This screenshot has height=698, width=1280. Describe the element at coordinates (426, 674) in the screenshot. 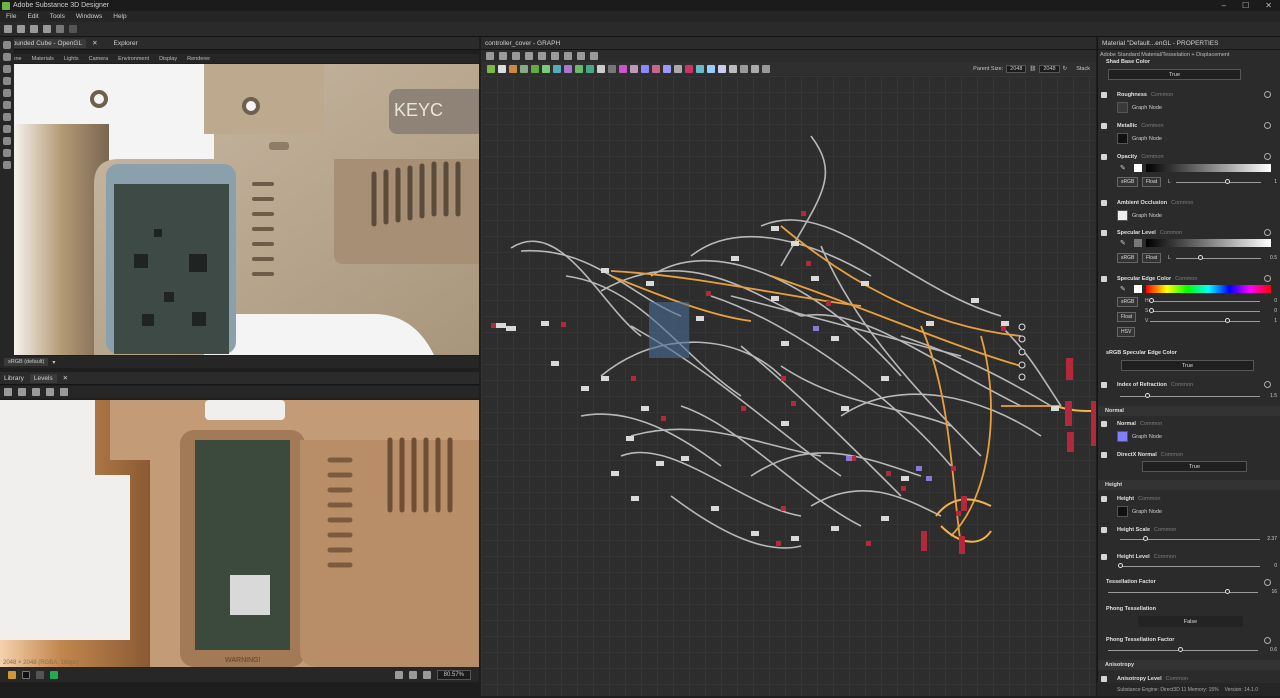

I see `fit-icon` at that location.